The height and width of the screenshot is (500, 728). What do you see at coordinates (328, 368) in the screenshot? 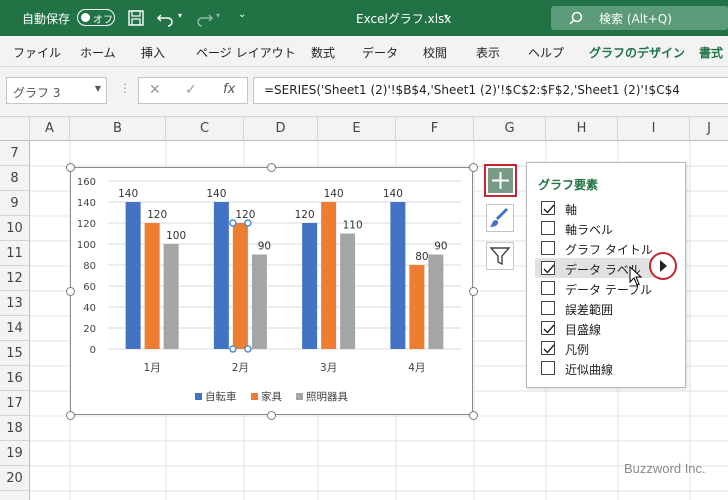
I see `x-tick-label: 3月` at bounding box center [328, 368].